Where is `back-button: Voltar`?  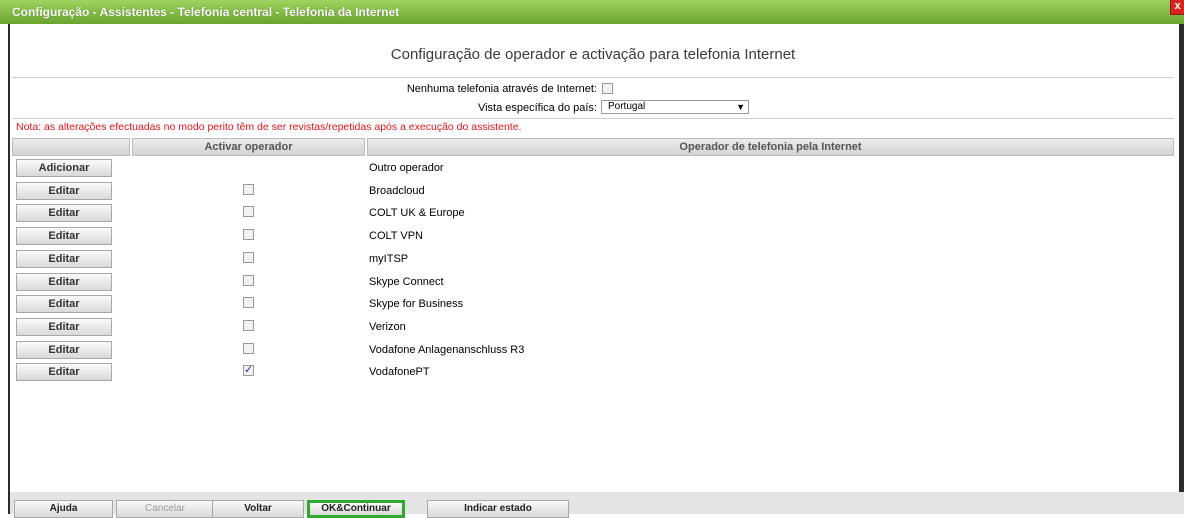
back-button: Voltar is located at coordinates (258, 509).